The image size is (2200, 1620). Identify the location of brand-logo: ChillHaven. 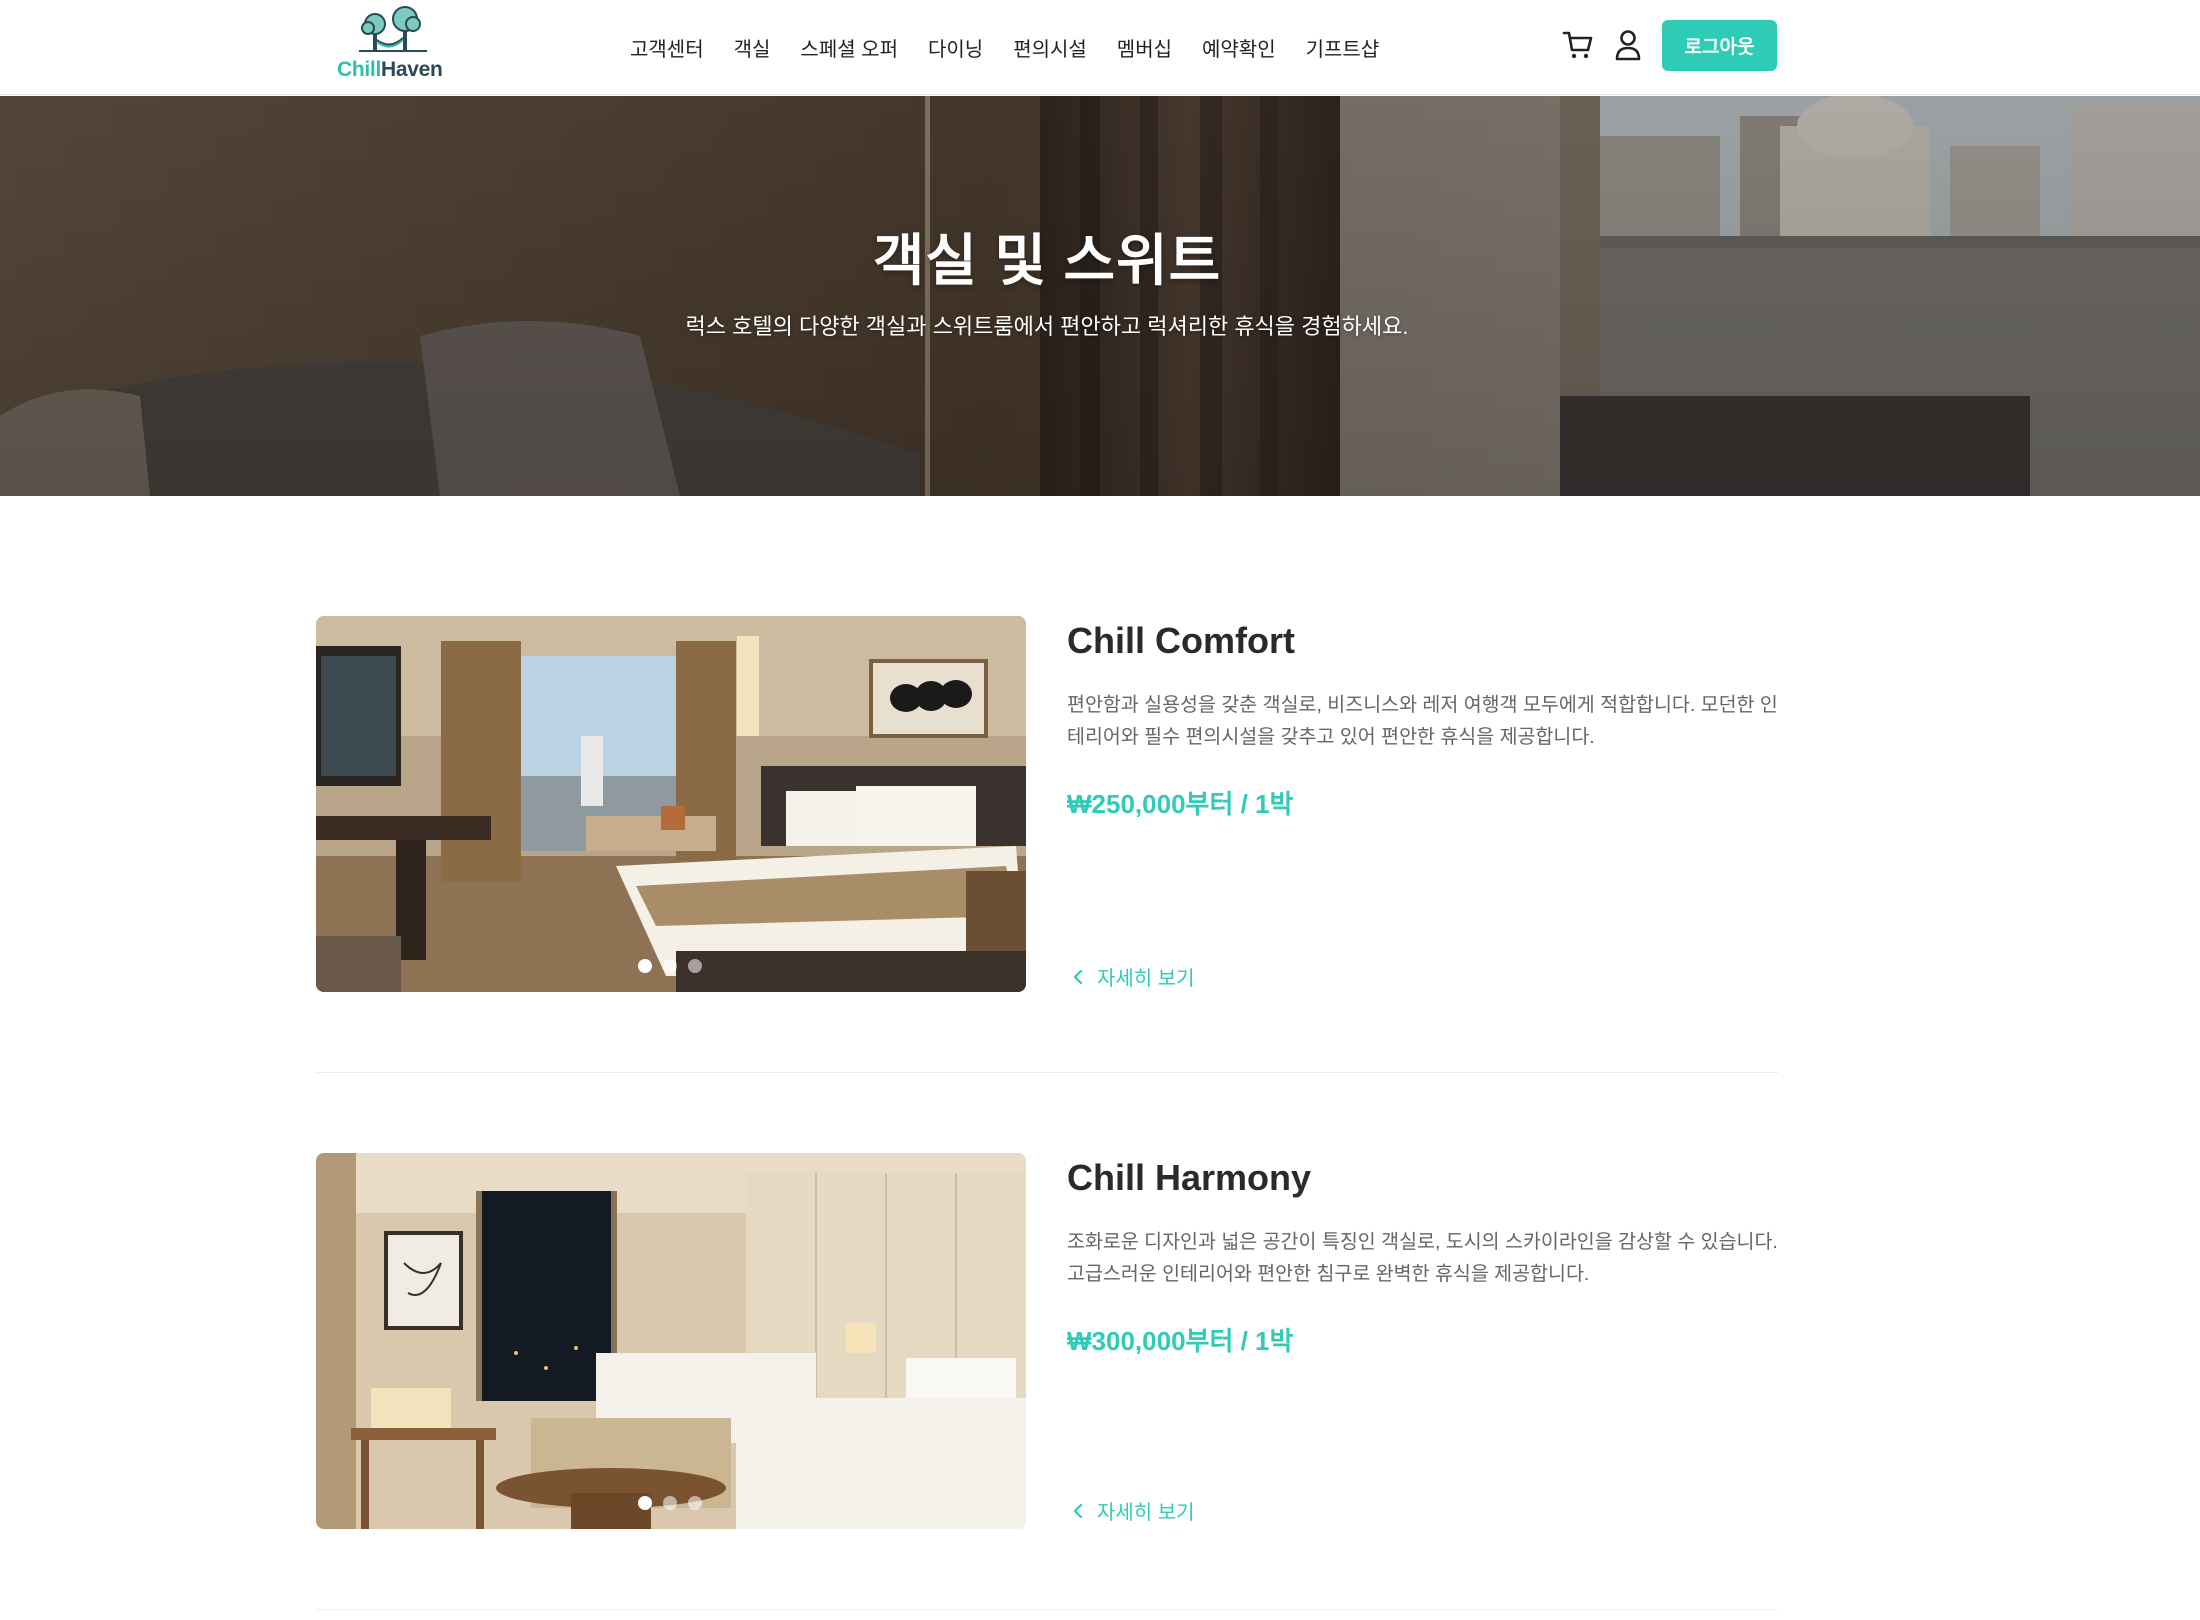
(393, 45).